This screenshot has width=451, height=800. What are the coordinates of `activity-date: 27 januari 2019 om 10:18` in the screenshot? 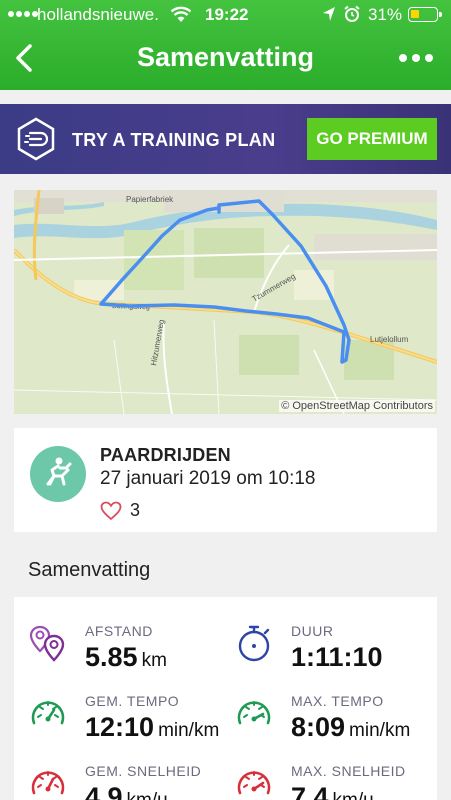 It's located at (208, 478).